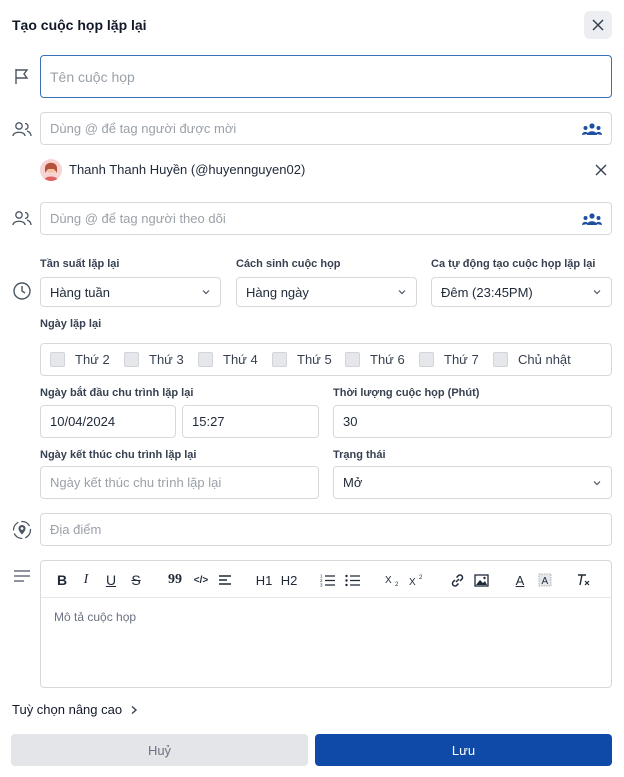  What do you see at coordinates (326, 128) in the screenshot?
I see `invitees-input: Dùng @ để tag người được mời` at bounding box center [326, 128].